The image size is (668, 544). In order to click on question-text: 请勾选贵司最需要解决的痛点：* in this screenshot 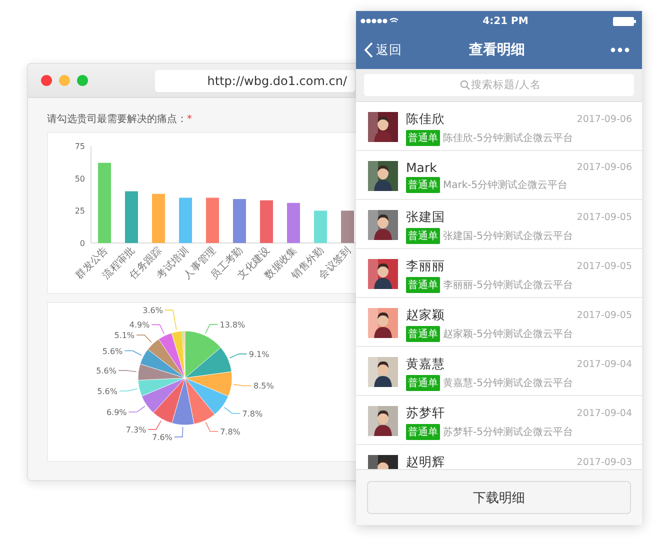, I will do `click(120, 119)`.